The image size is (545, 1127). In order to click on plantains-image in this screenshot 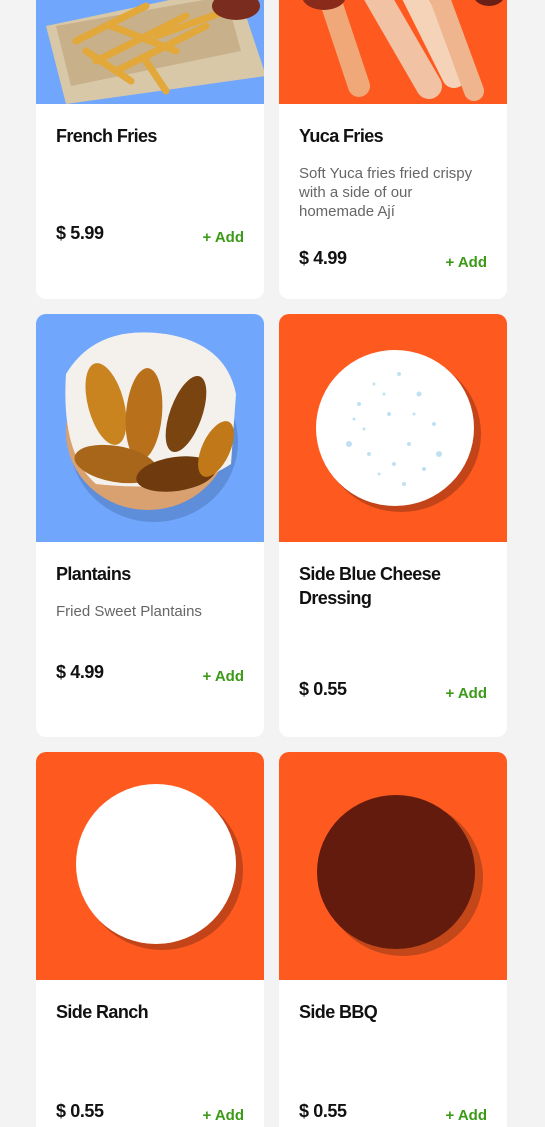, I will do `click(150, 428)`.